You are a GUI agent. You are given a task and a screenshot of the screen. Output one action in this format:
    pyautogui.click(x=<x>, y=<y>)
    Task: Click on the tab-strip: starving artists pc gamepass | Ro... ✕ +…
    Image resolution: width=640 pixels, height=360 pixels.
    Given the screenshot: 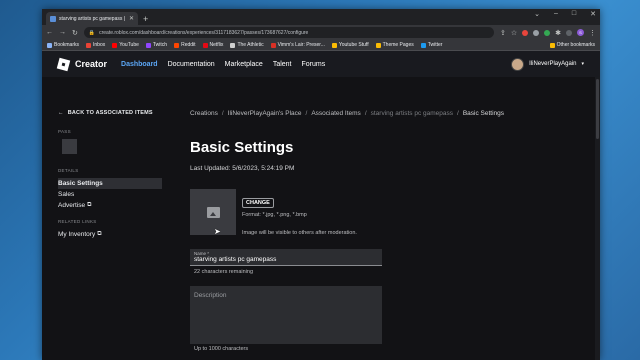 What is the action you would take?
    pyautogui.click(x=321, y=17)
    